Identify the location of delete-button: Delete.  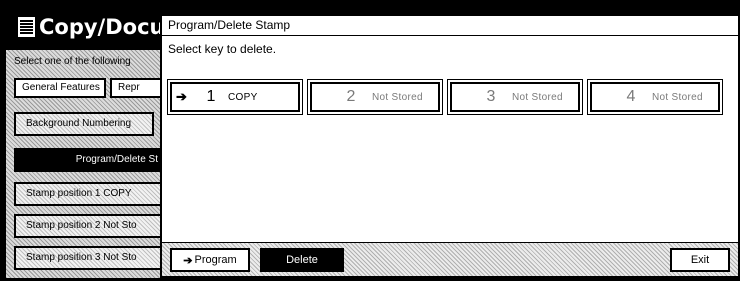
(302, 260).